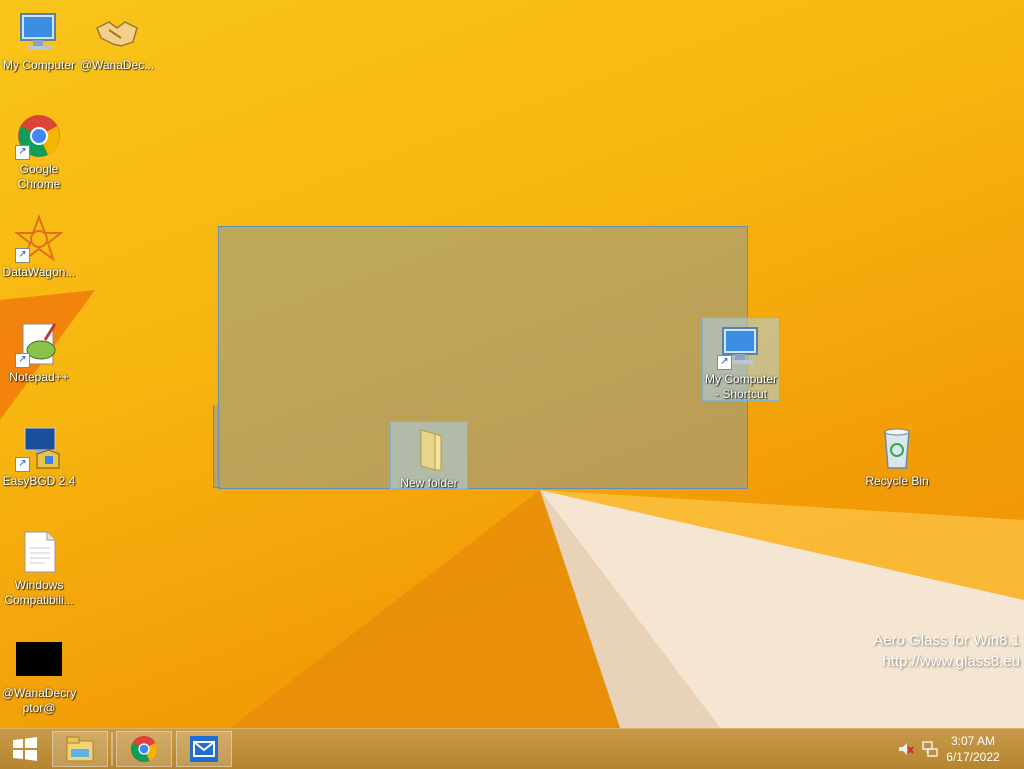 This screenshot has width=1024, height=769. Describe the element at coordinates (906, 749) in the screenshot. I see `speaker-muted-icon` at that location.